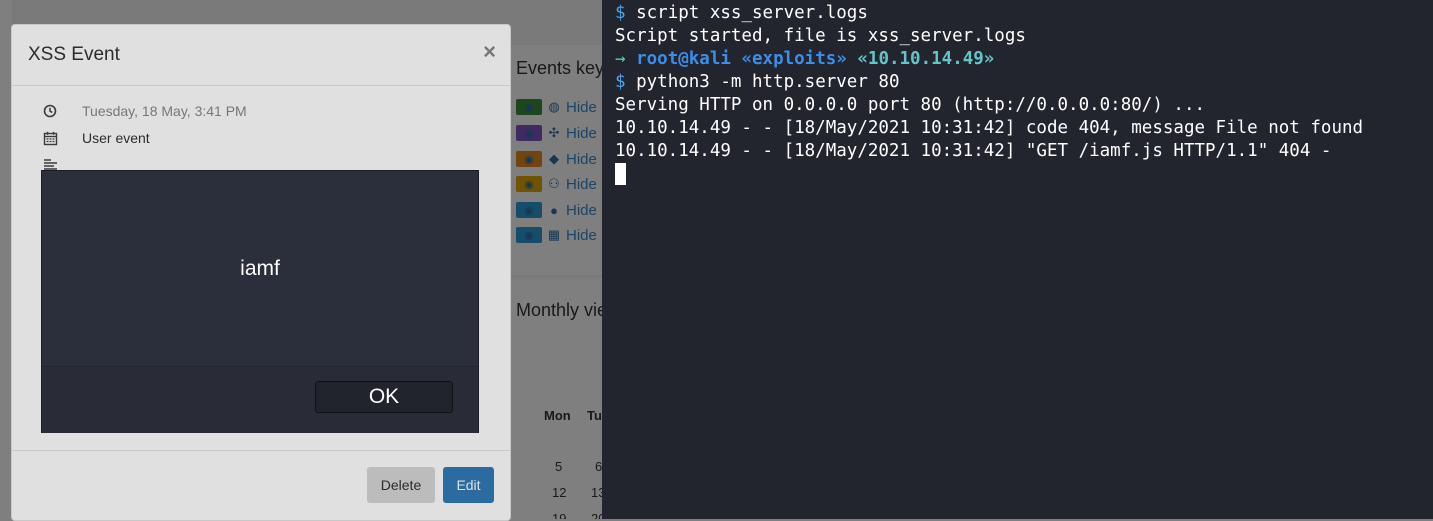 The width and height of the screenshot is (1433, 521). Describe the element at coordinates (768, 82) in the screenshot. I see `terminal-command: python3 -m http.server 80` at that location.